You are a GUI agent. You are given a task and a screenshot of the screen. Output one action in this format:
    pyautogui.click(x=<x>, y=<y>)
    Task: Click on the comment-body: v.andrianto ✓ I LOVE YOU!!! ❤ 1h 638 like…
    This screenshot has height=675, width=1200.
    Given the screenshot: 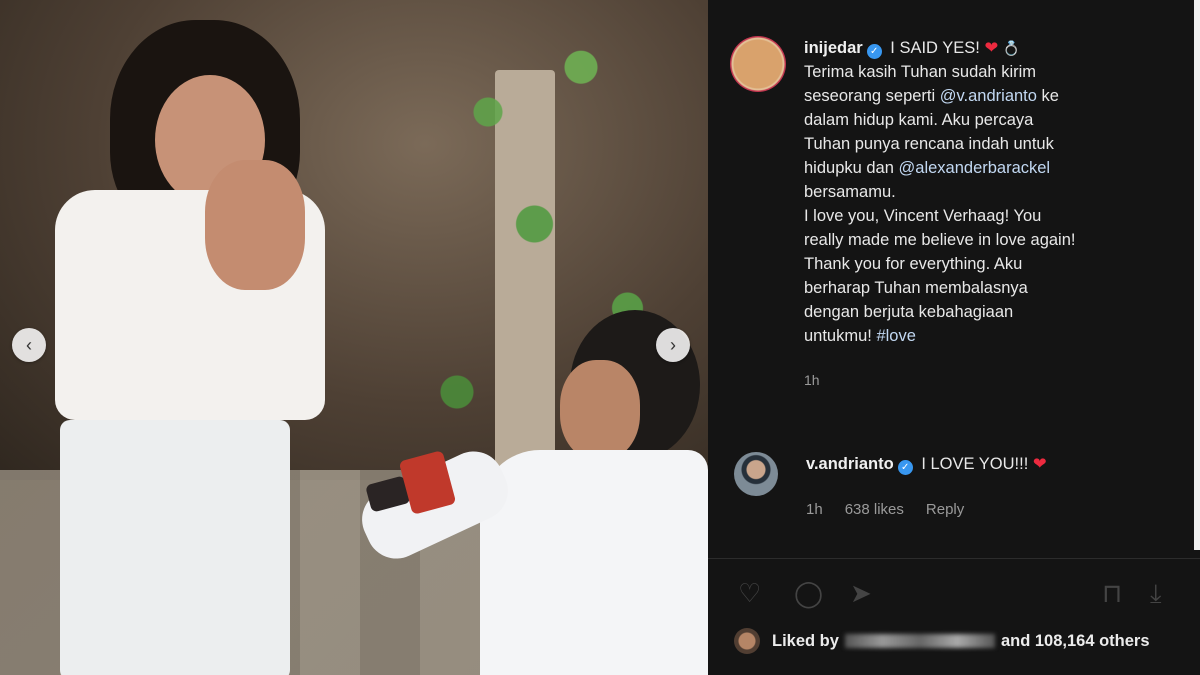 What is the action you would take?
    pyautogui.click(x=926, y=487)
    